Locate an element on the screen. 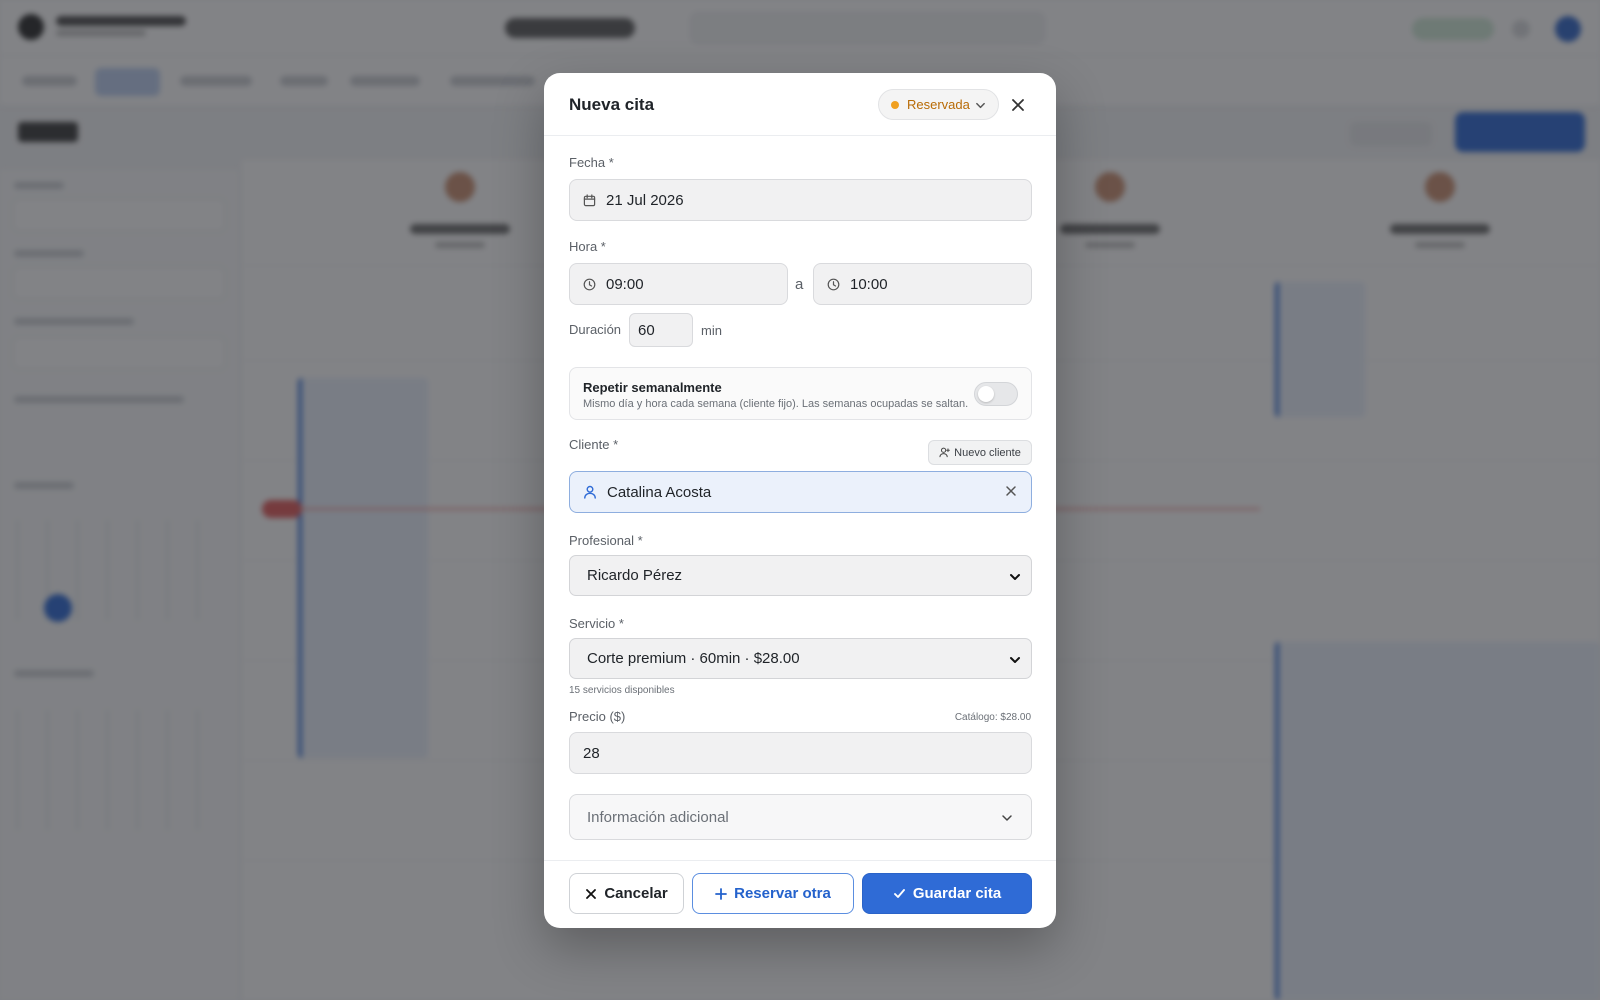  save-label: Guardar cita is located at coordinates (957, 893).